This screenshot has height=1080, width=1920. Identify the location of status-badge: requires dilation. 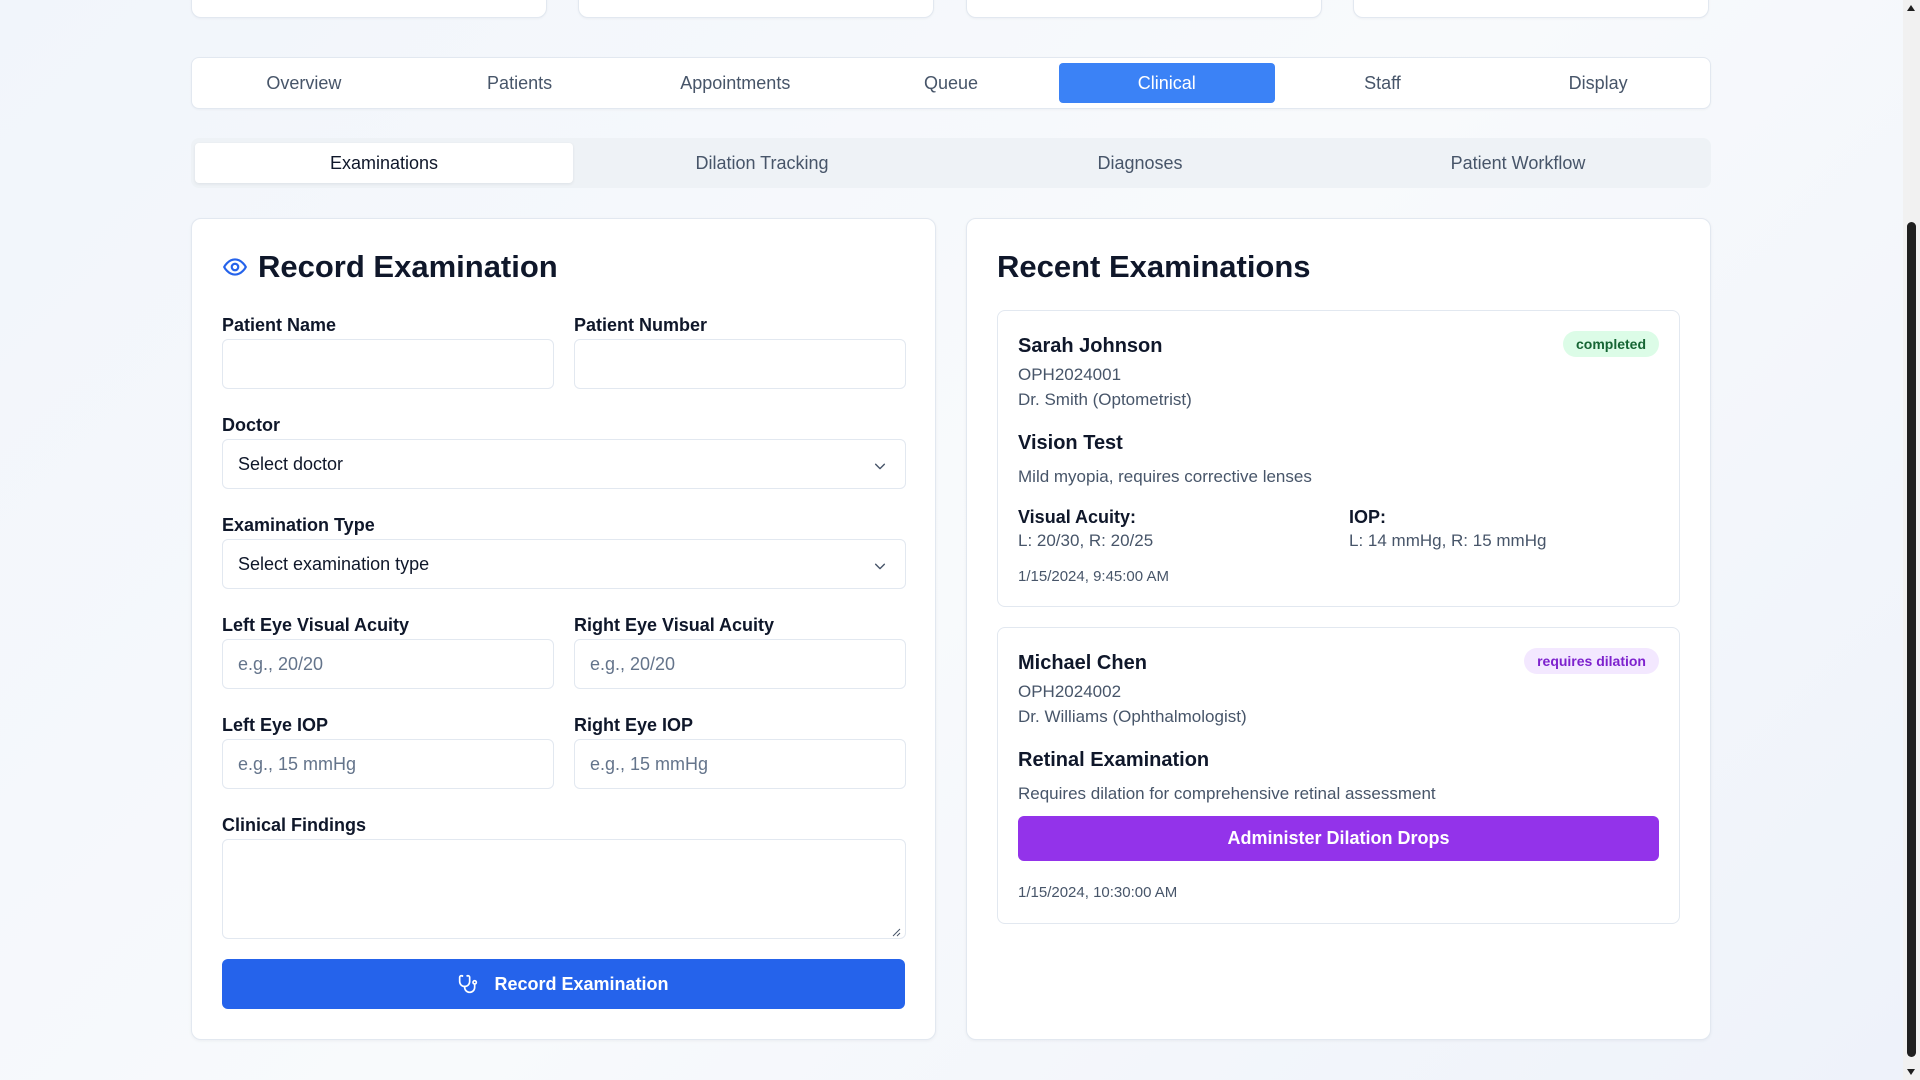
(1591, 661).